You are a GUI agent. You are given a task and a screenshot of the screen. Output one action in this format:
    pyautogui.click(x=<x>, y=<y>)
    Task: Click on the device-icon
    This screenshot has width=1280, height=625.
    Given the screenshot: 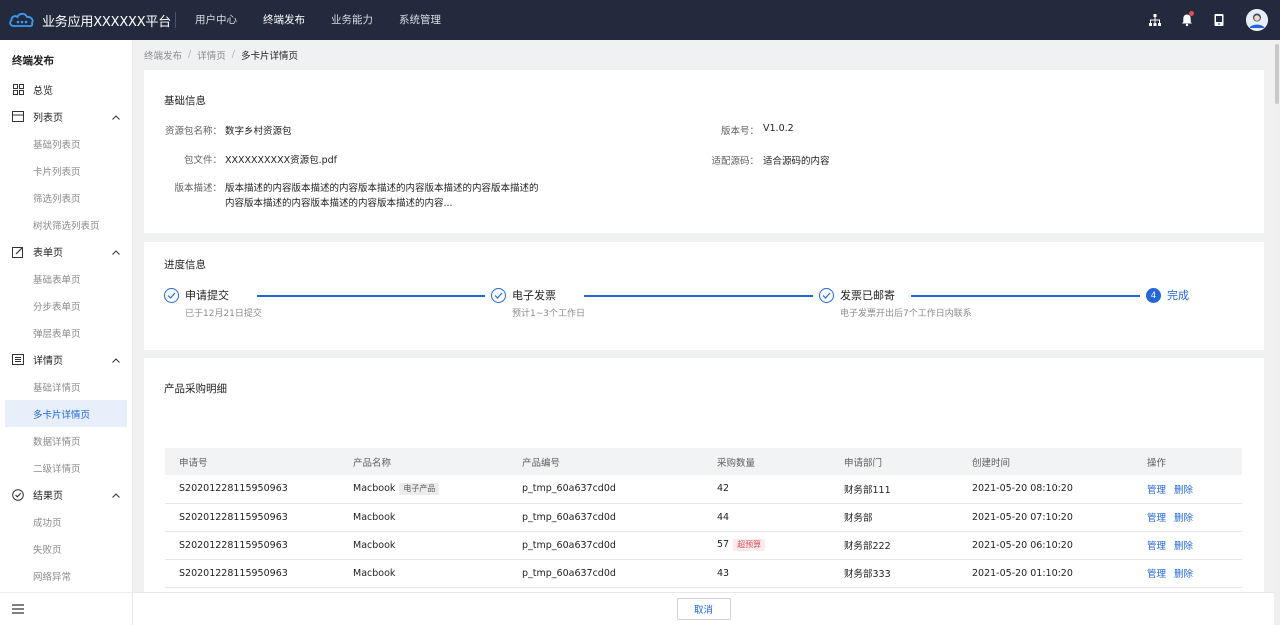 What is the action you would take?
    pyautogui.click(x=1219, y=20)
    